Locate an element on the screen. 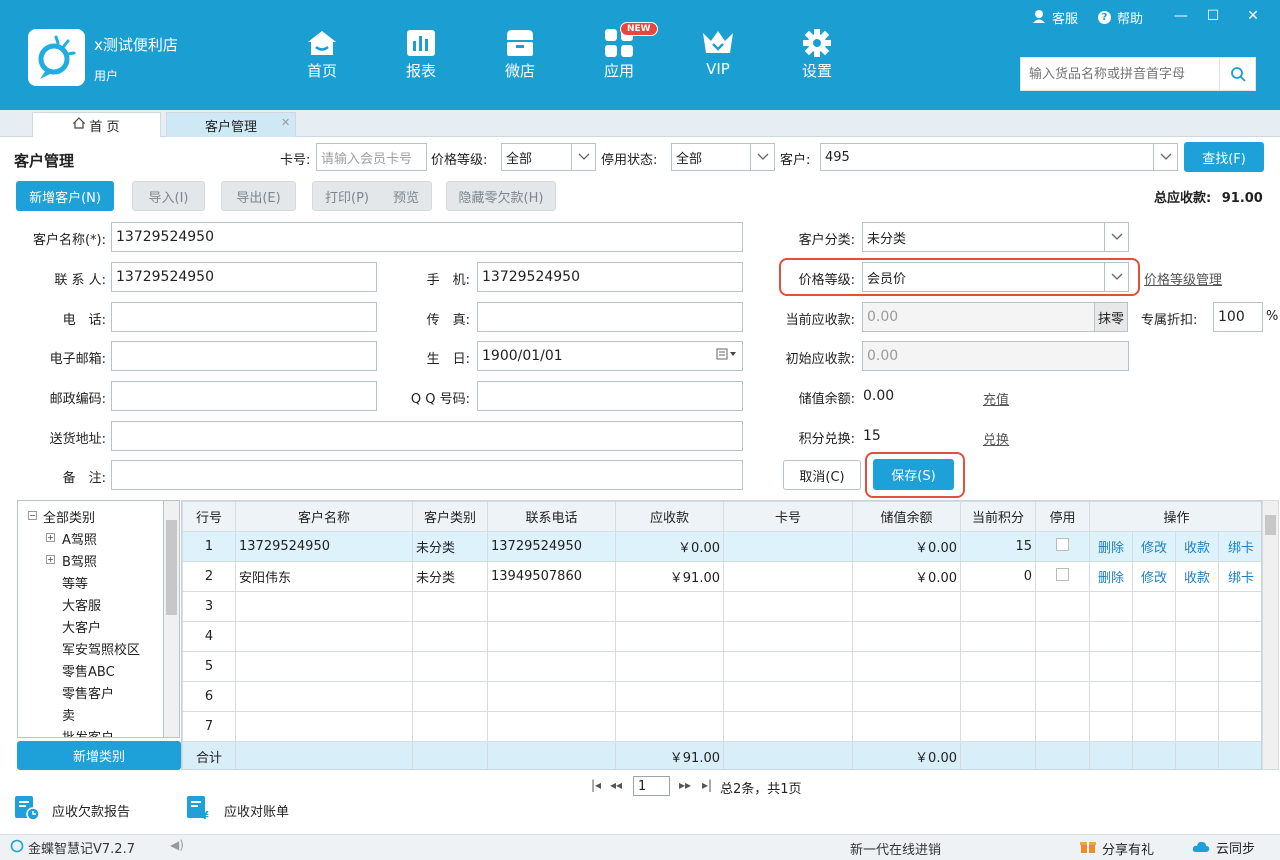 The image size is (1280, 860). tree-scroll-thumb is located at coordinates (171, 567).